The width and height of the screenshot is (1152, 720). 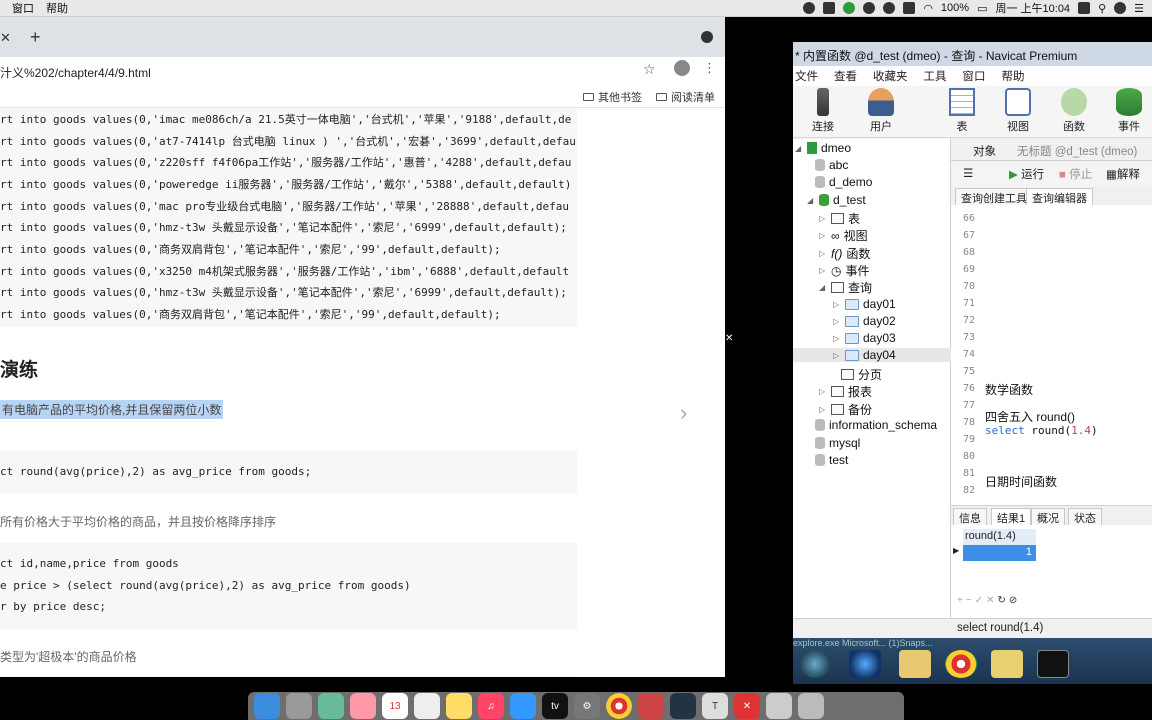 I want to click on spotlight-icon: ⚲, so click(x=1102, y=8).